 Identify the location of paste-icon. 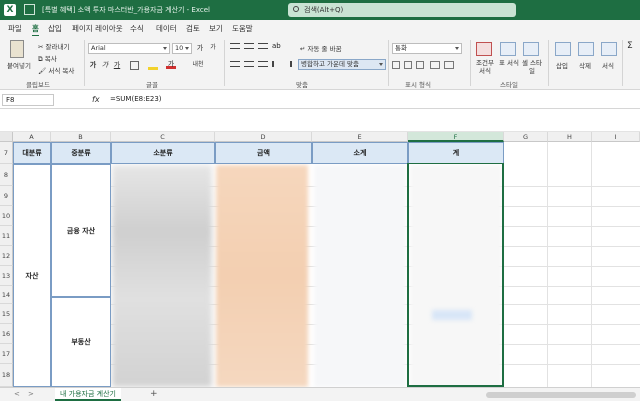
(17, 49).